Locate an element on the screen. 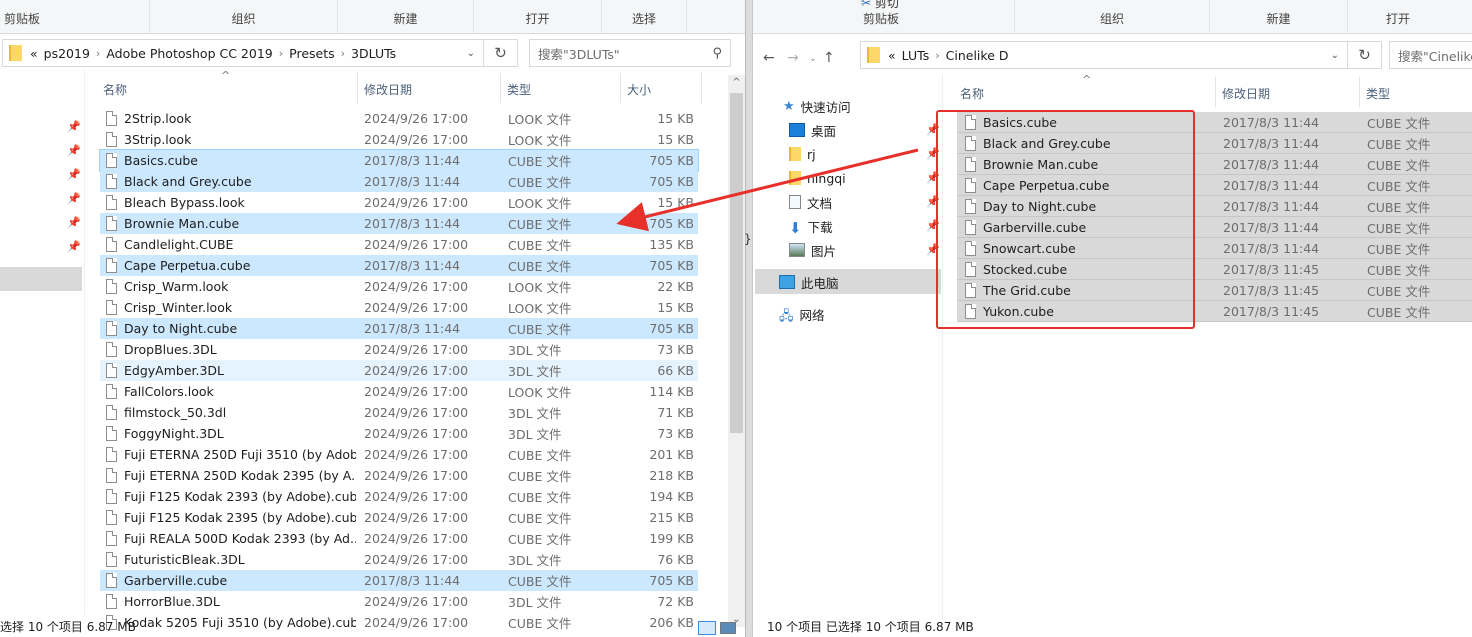 This screenshot has height=637, width=1472. search-input: 搜索"Cinelike D" is located at coordinates (1430, 55).